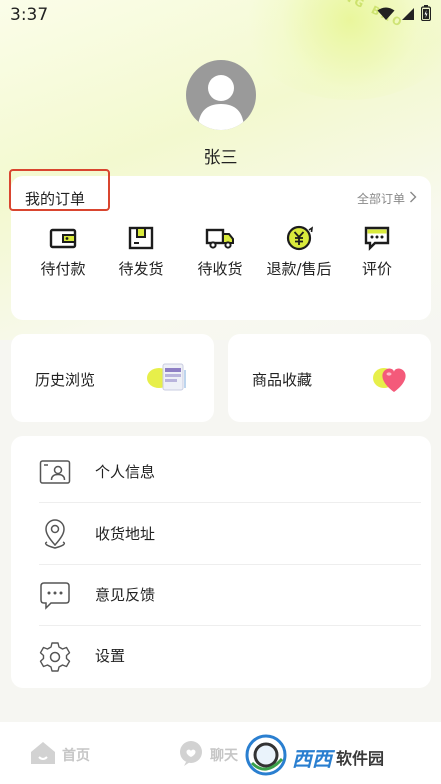 This screenshot has height=784, width=441. I want to click on battery-icon, so click(426, 15).